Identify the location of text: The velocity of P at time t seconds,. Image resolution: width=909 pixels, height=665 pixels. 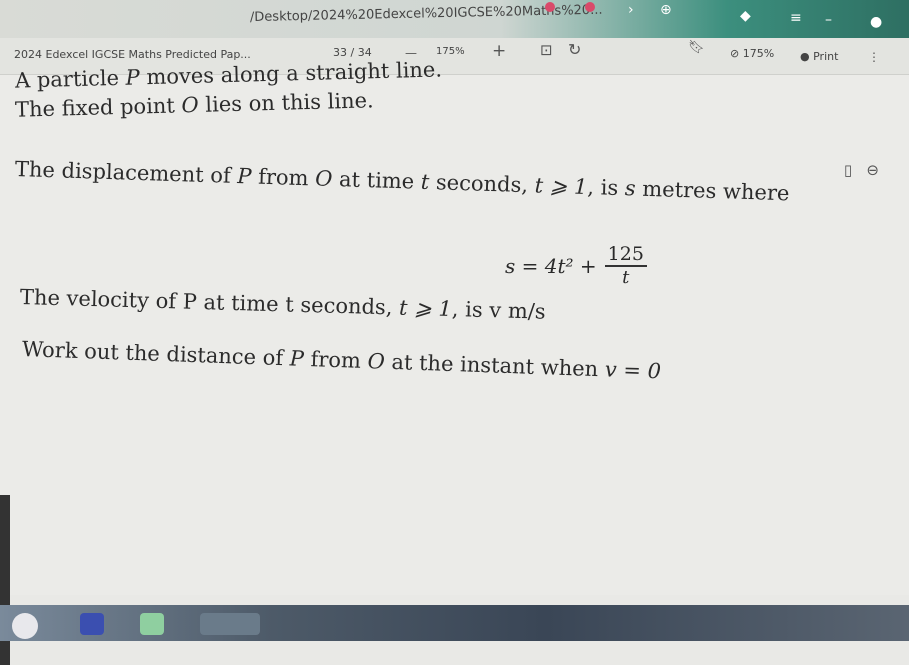
(209, 302).